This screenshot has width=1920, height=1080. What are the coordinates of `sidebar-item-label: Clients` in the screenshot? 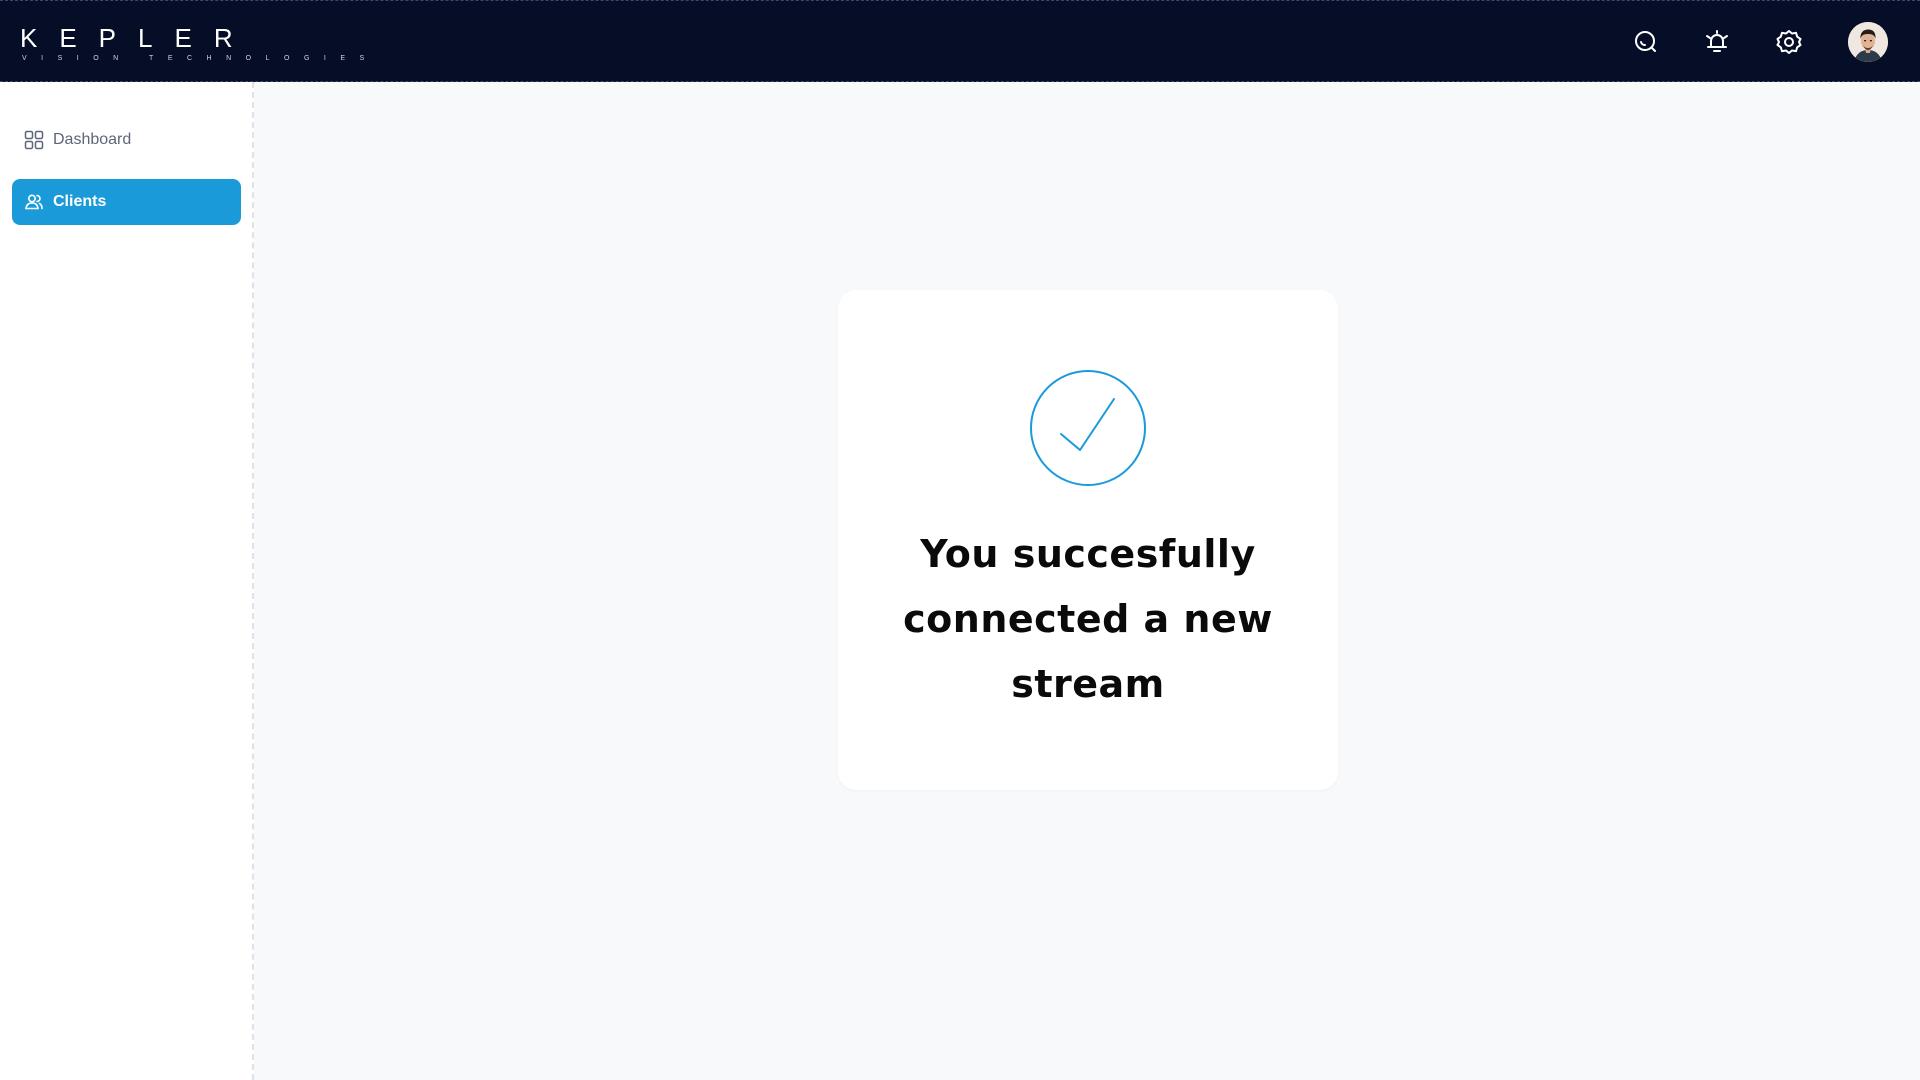 It's located at (80, 201).